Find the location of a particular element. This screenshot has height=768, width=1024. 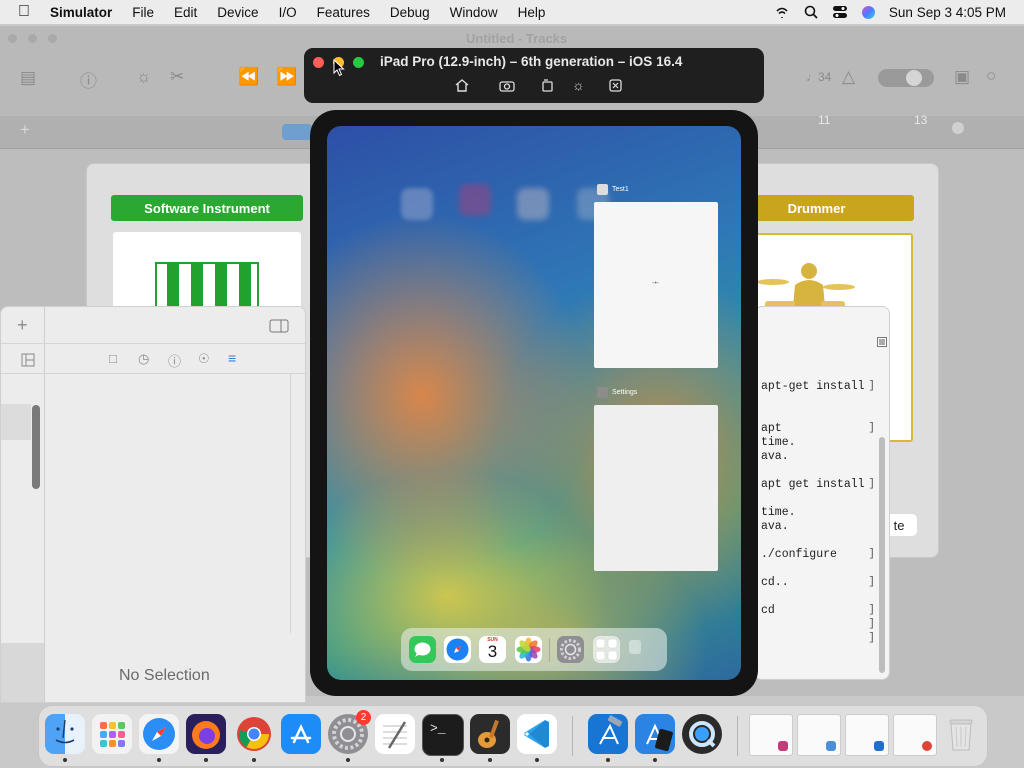

terminal-line: apt get install is located at coordinates (813, 484).